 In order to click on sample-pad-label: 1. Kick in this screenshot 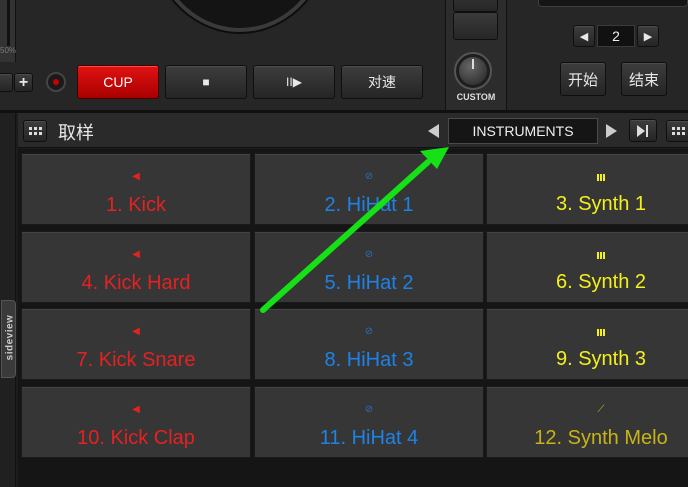, I will do `click(136, 205)`.